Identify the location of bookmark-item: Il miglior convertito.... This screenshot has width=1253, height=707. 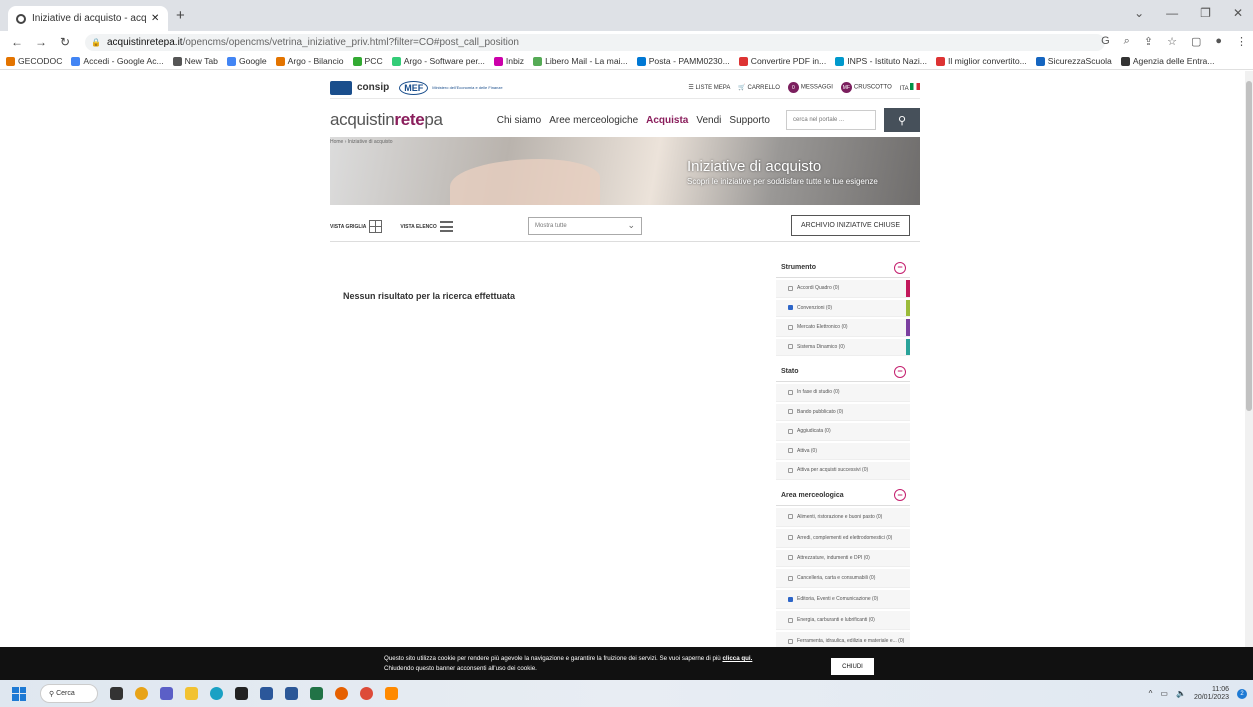
(981, 61).